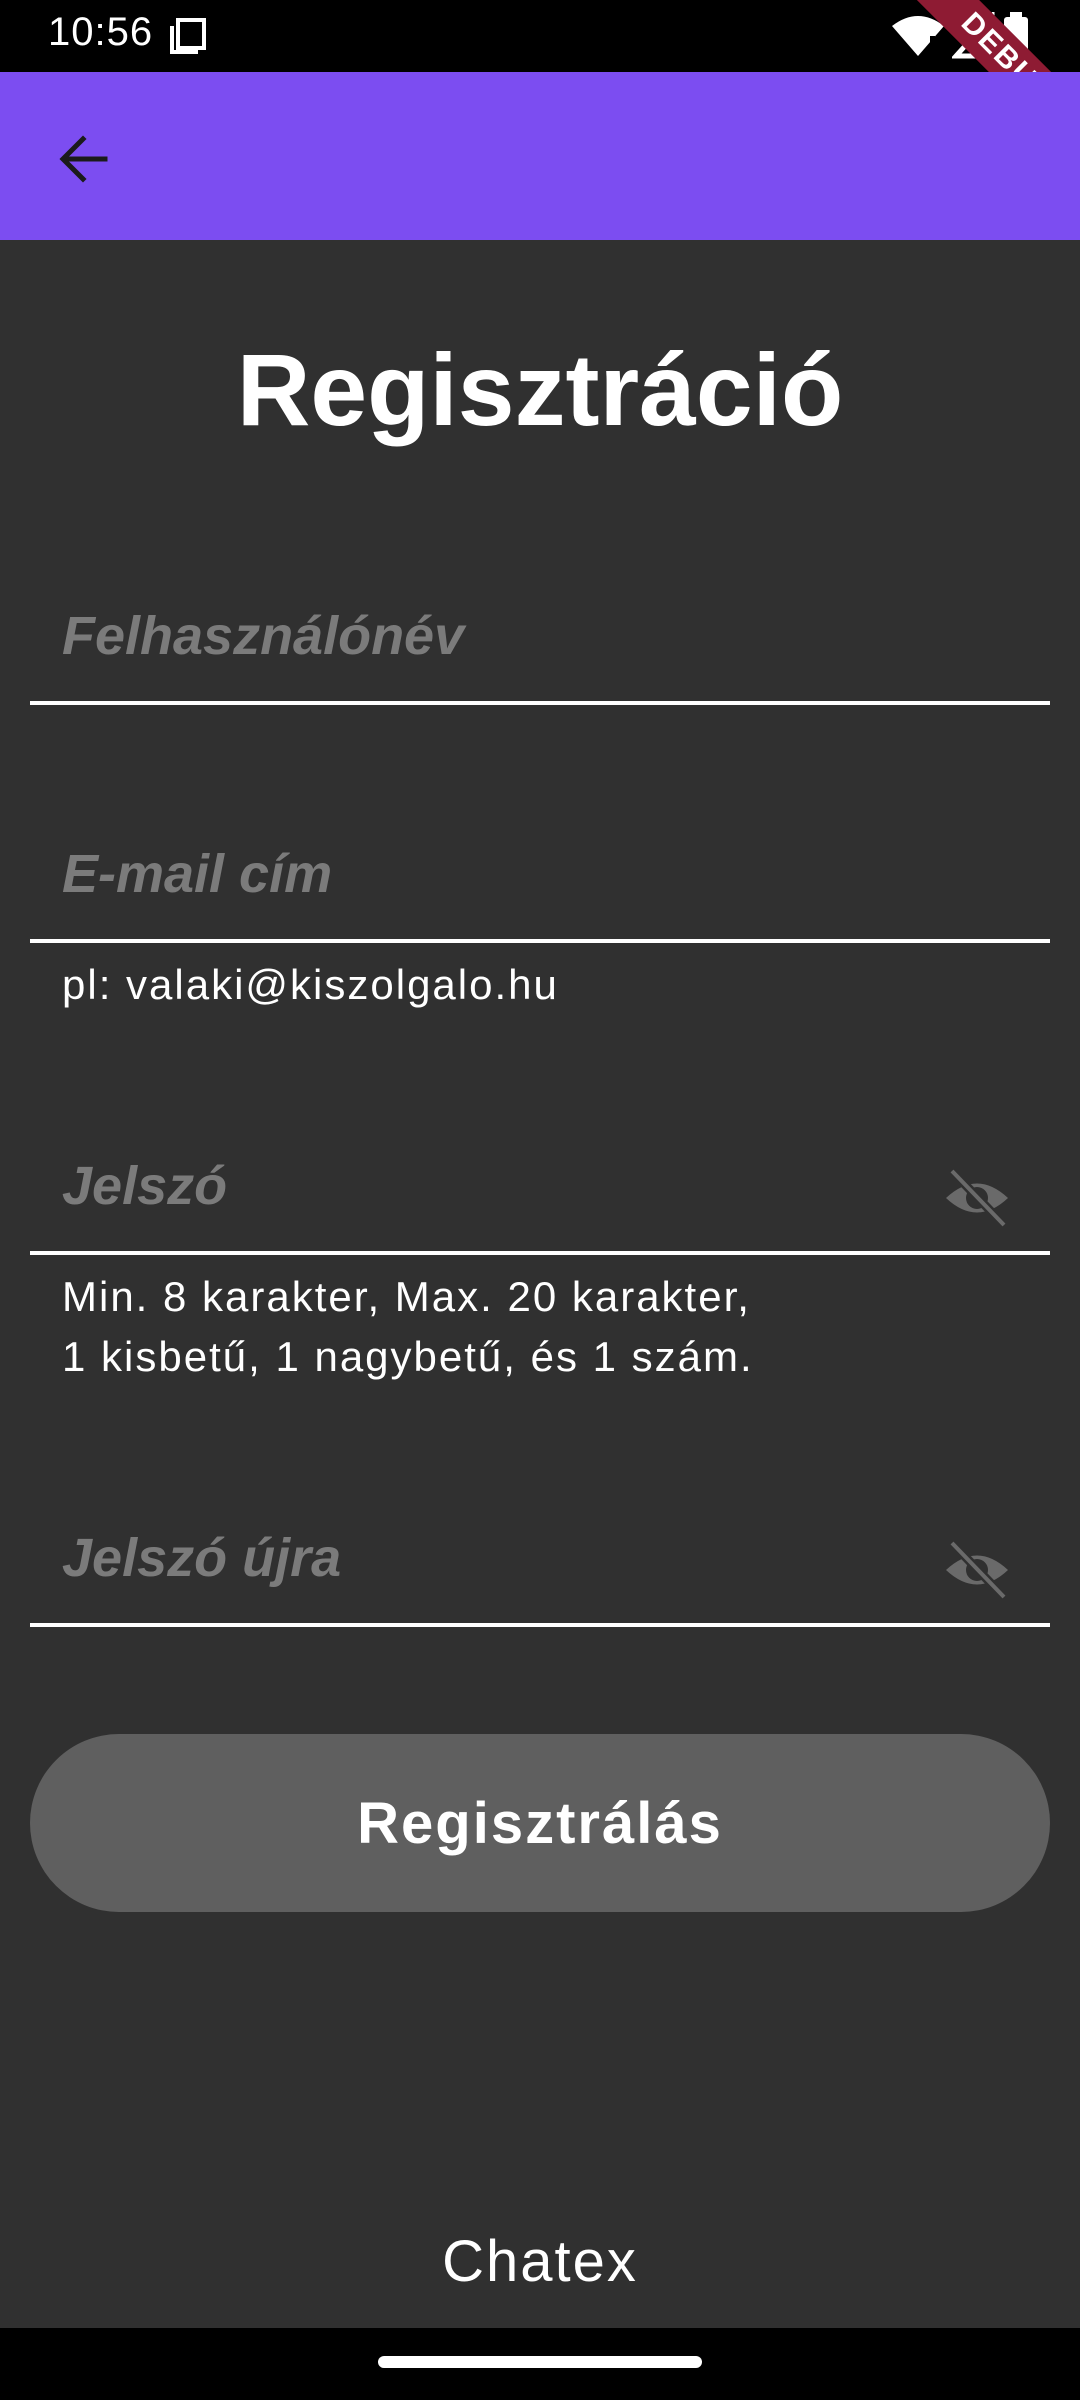  Describe the element at coordinates (540, 1195) in the screenshot. I see `password-field: Jelszó` at that location.